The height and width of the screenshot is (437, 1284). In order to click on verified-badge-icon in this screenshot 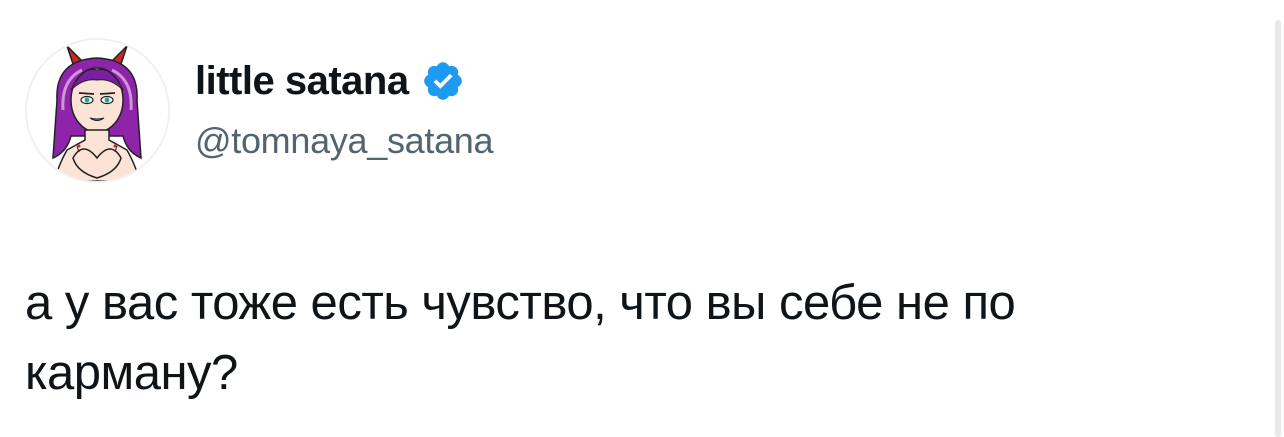, I will do `click(443, 81)`.